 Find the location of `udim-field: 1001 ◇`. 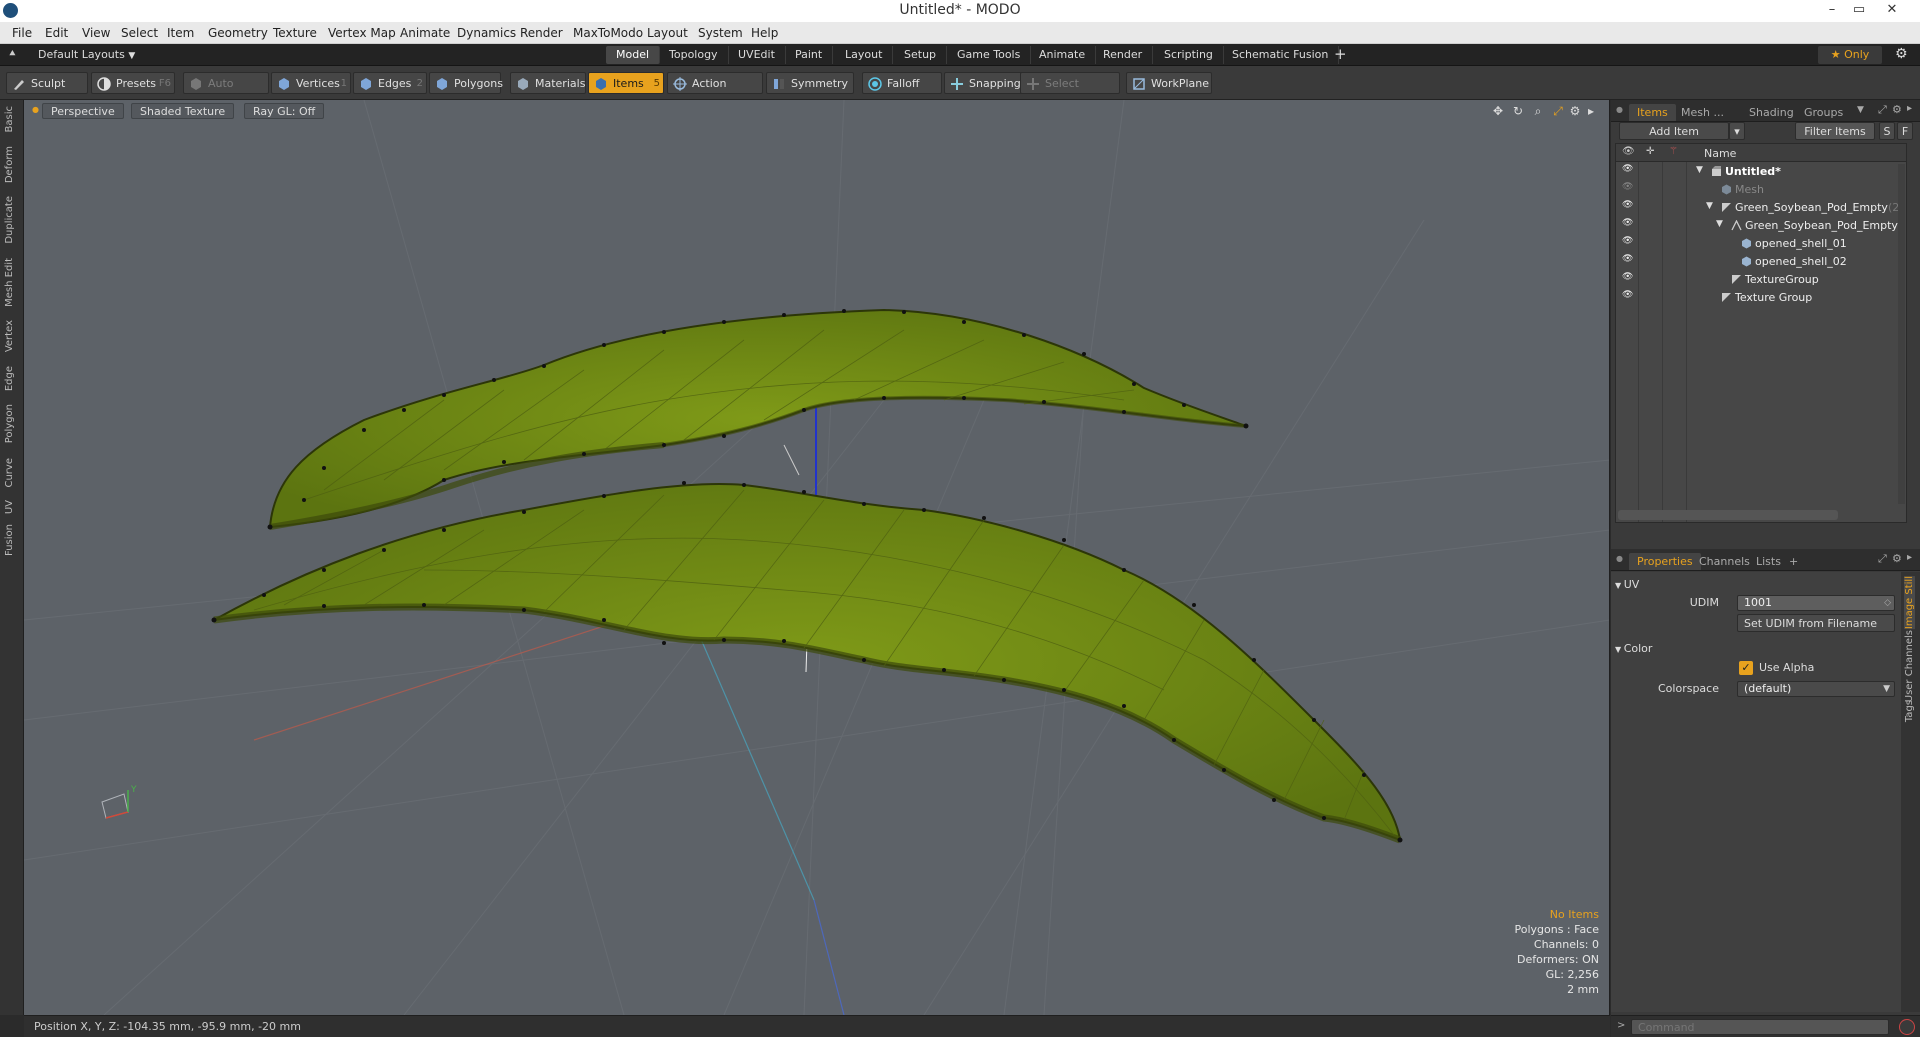

udim-field: 1001 ◇ is located at coordinates (1816, 603).